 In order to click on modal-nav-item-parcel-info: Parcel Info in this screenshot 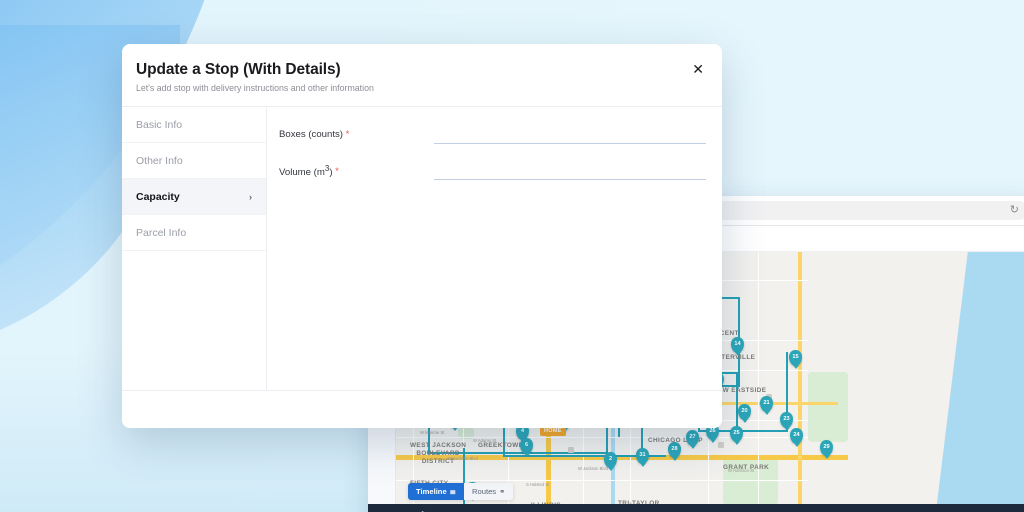, I will do `click(194, 233)`.